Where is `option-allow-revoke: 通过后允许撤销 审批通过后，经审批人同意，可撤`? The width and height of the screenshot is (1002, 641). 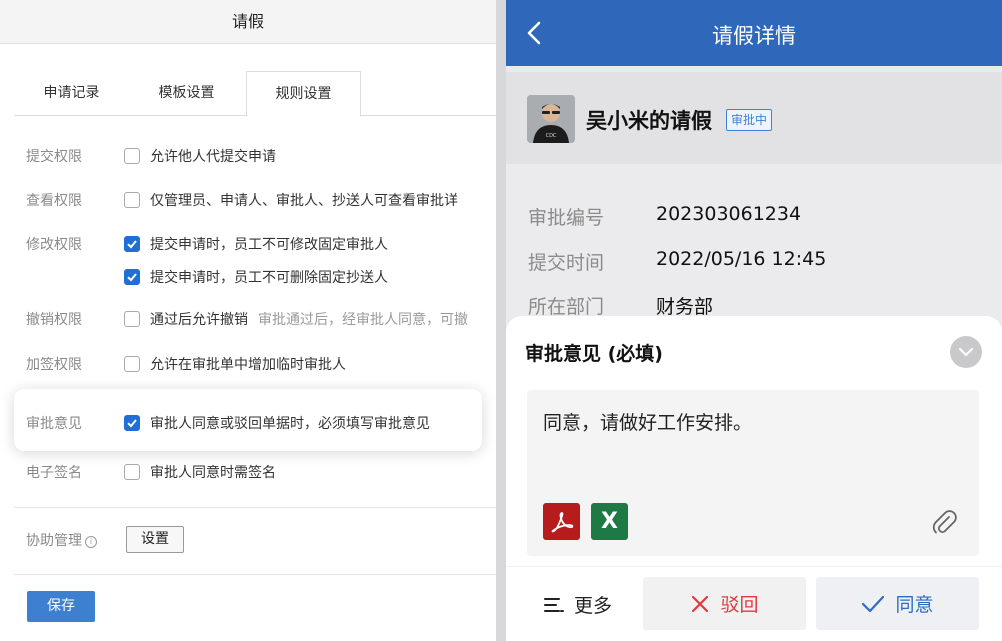
option-allow-revoke: 通过后允许撤销 审批通过后，经审批人同意，可撤 is located at coordinates (296, 319).